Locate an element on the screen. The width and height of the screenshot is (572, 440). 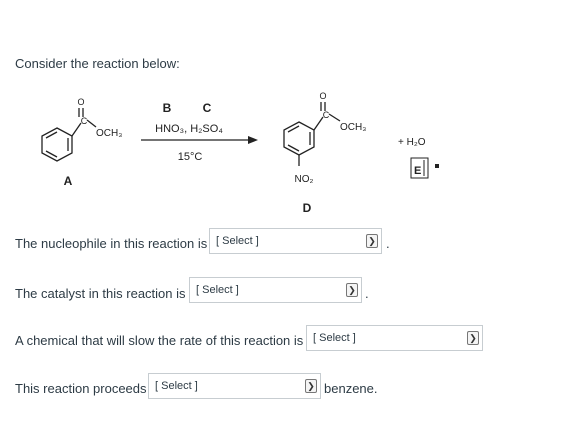
resize-handle-icon is located at coordinates (437, 166).